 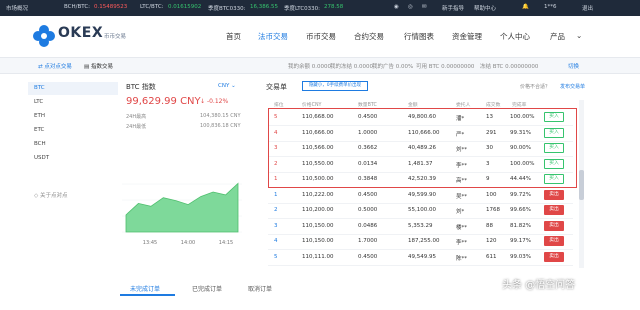 I want to click on x-tick-label: 14:15, so click(x=226, y=243).